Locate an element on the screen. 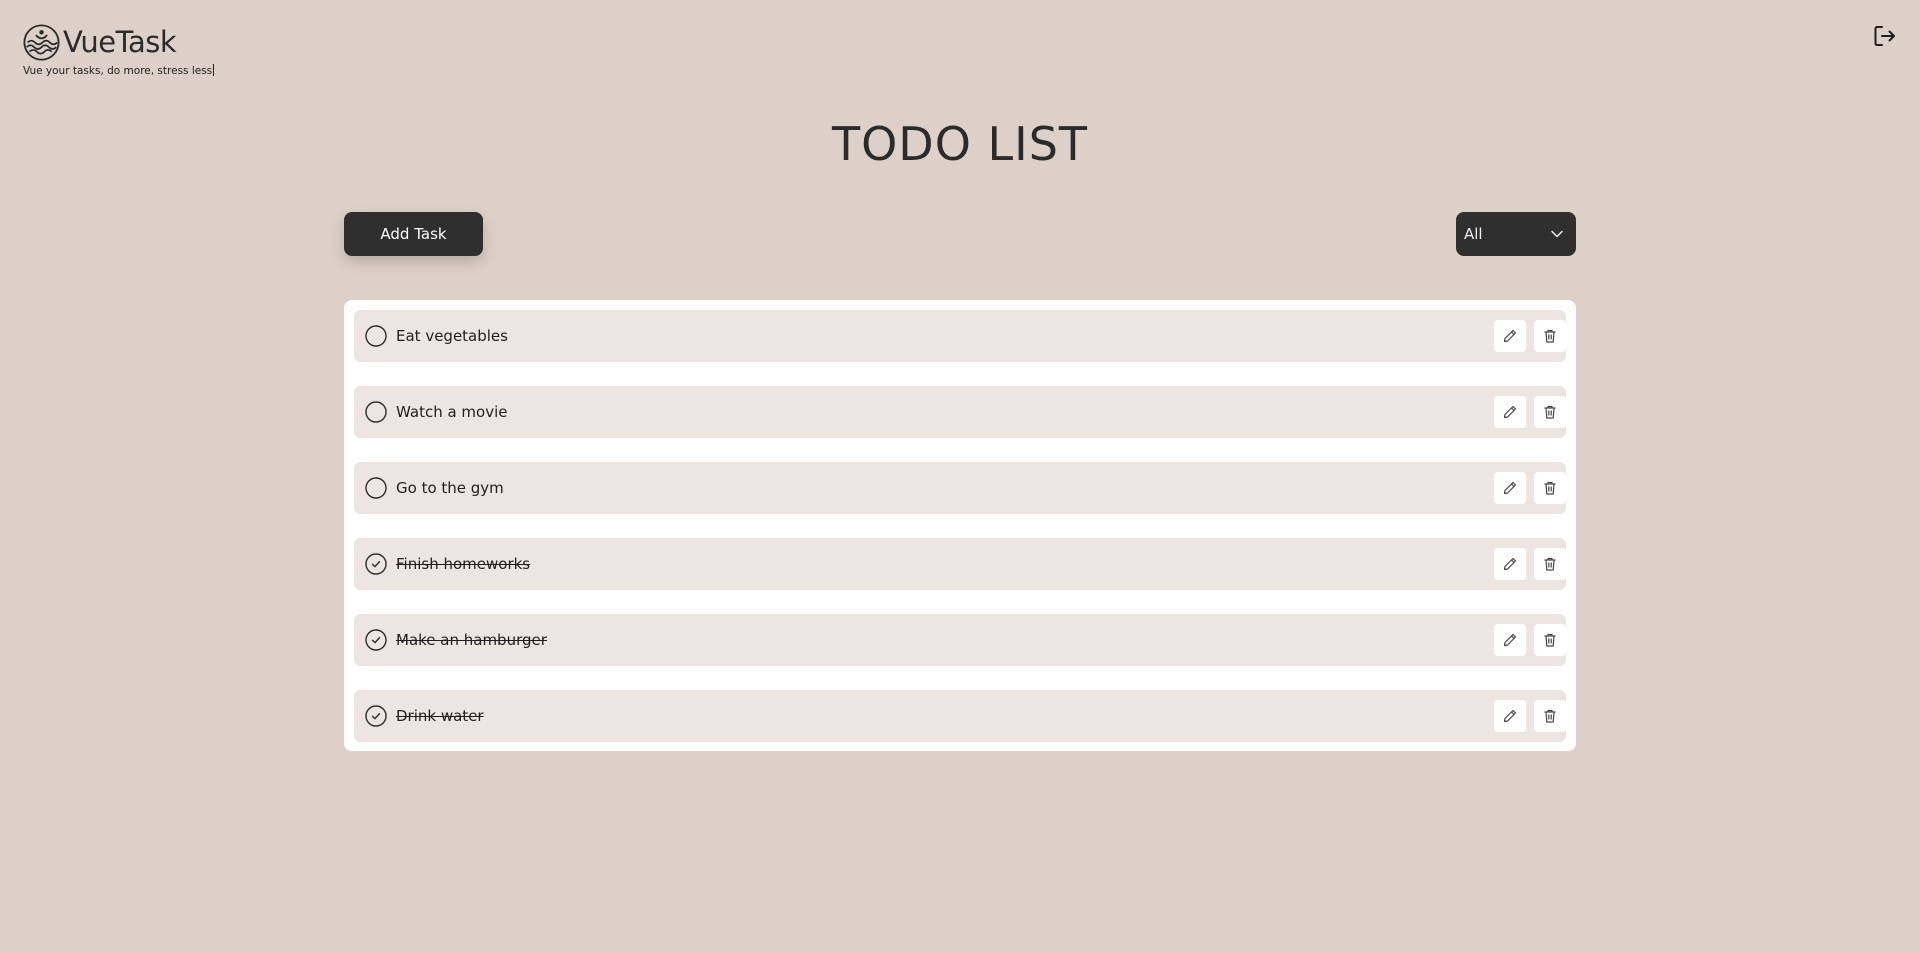 The width and height of the screenshot is (1920, 953). todo-text: Make an hamburger is located at coordinates (471, 640).